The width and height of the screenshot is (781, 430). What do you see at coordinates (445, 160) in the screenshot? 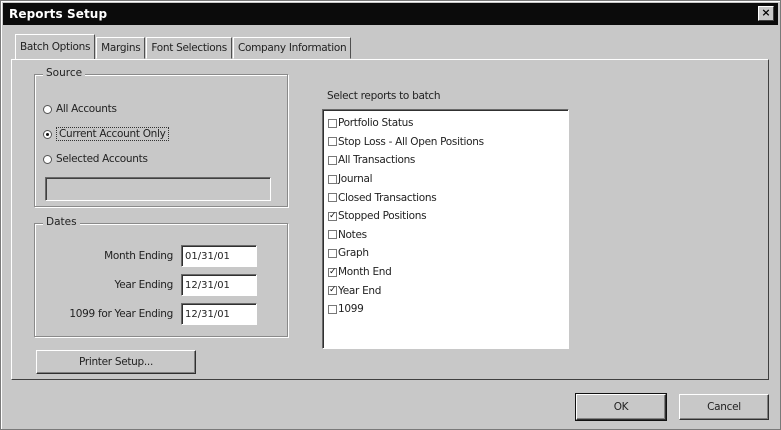
I see `report-item-all-transactions: All Transactions` at bounding box center [445, 160].